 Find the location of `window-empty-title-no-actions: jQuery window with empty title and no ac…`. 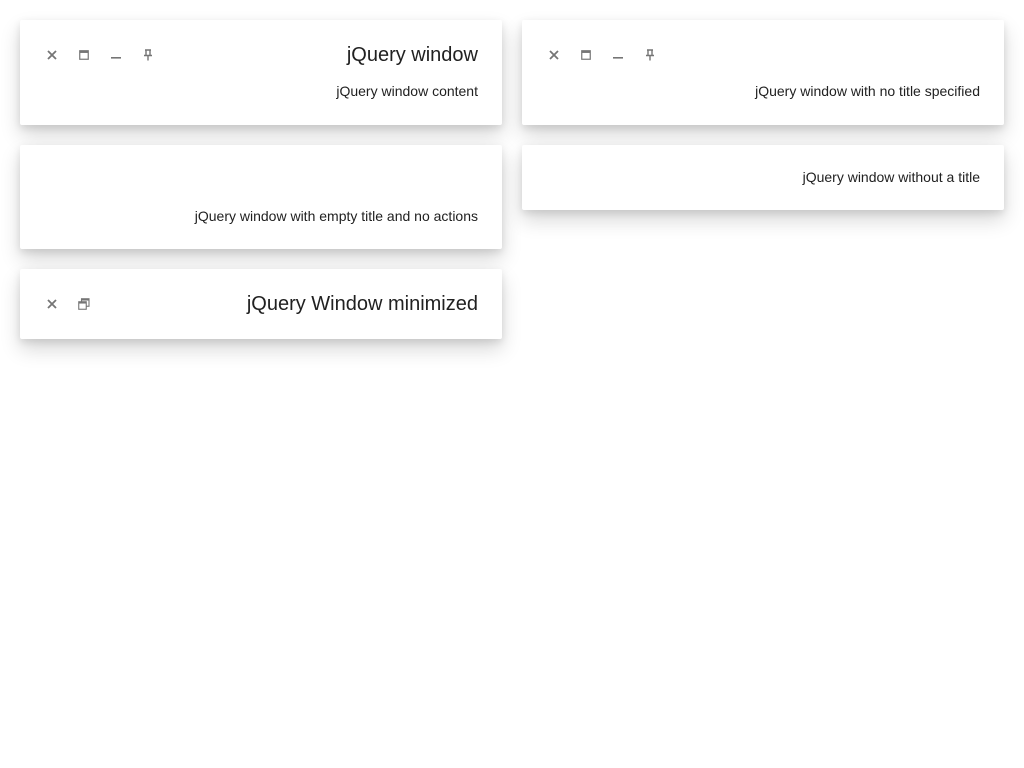

window-empty-title-no-actions: jQuery window with empty title and no ac… is located at coordinates (261, 197).